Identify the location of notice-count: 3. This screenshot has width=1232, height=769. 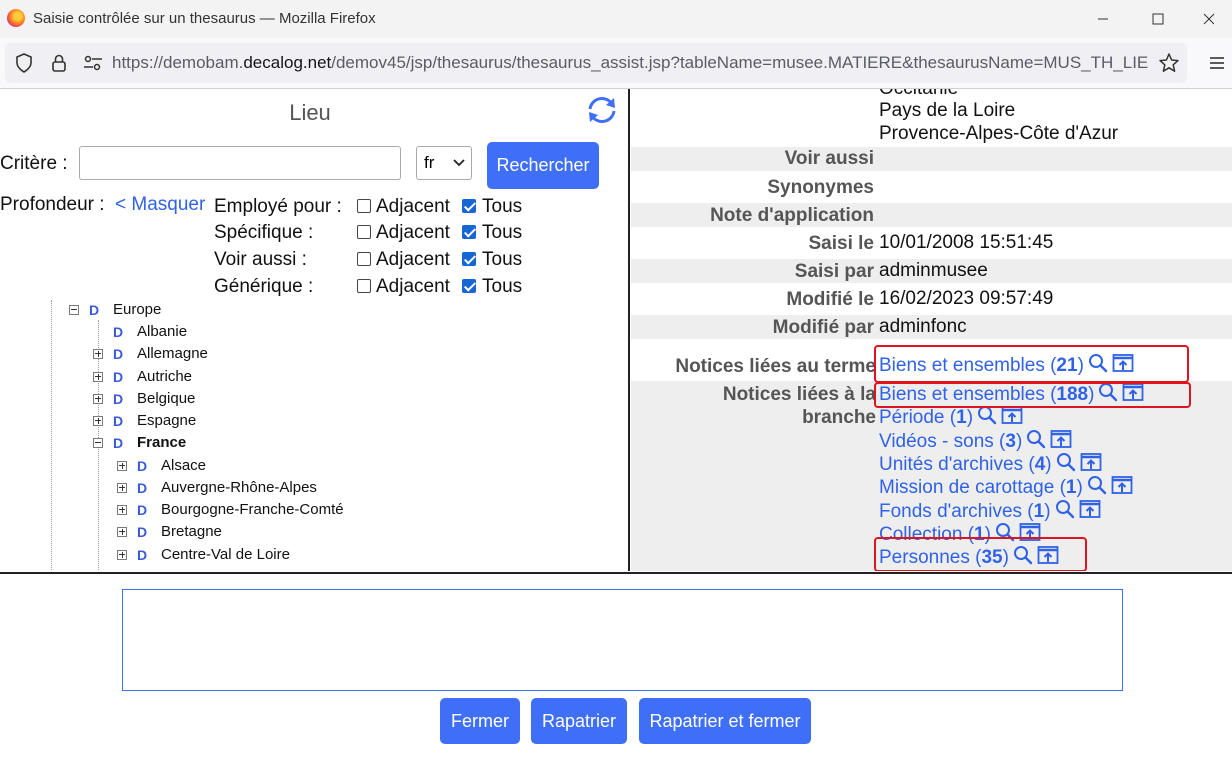
(1010, 441).